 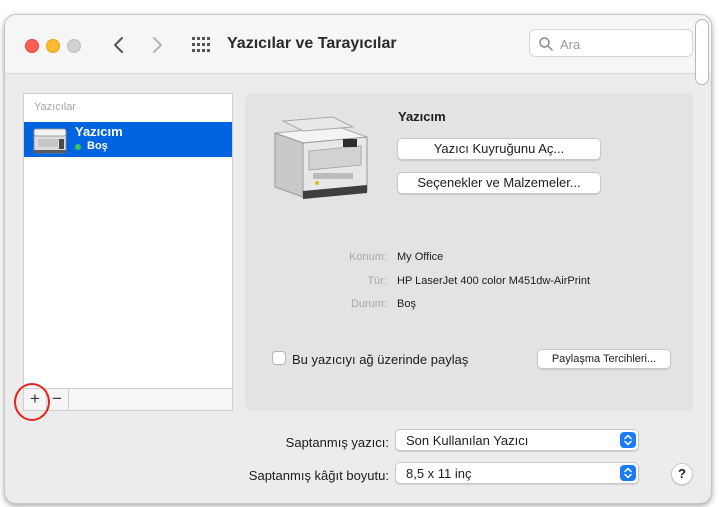 What do you see at coordinates (321, 157) in the screenshot?
I see `printer-image` at bounding box center [321, 157].